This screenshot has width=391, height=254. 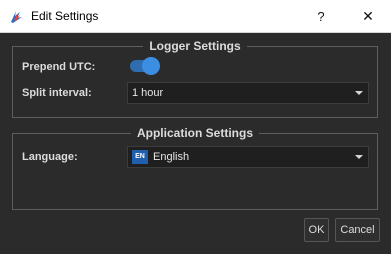 I want to click on split-interval-value: 1 hour, so click(x=148, y=93).